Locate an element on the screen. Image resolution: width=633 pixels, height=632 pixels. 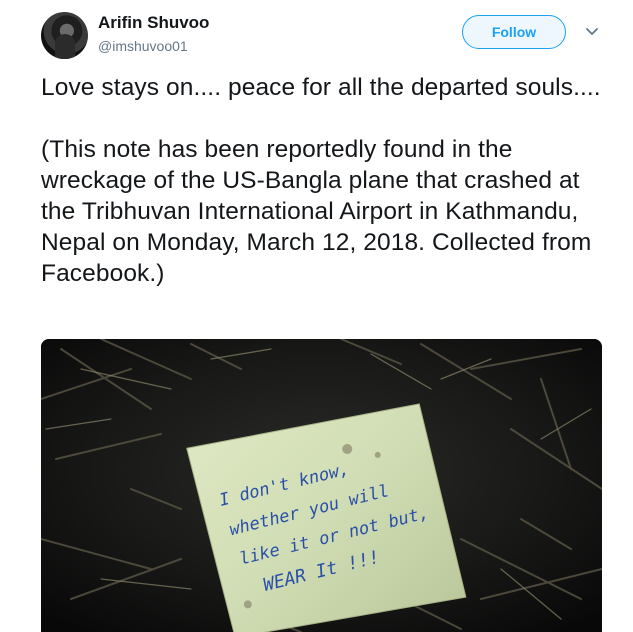
display-name: Arifin Shuvoo is located at coordinates (153, 23).